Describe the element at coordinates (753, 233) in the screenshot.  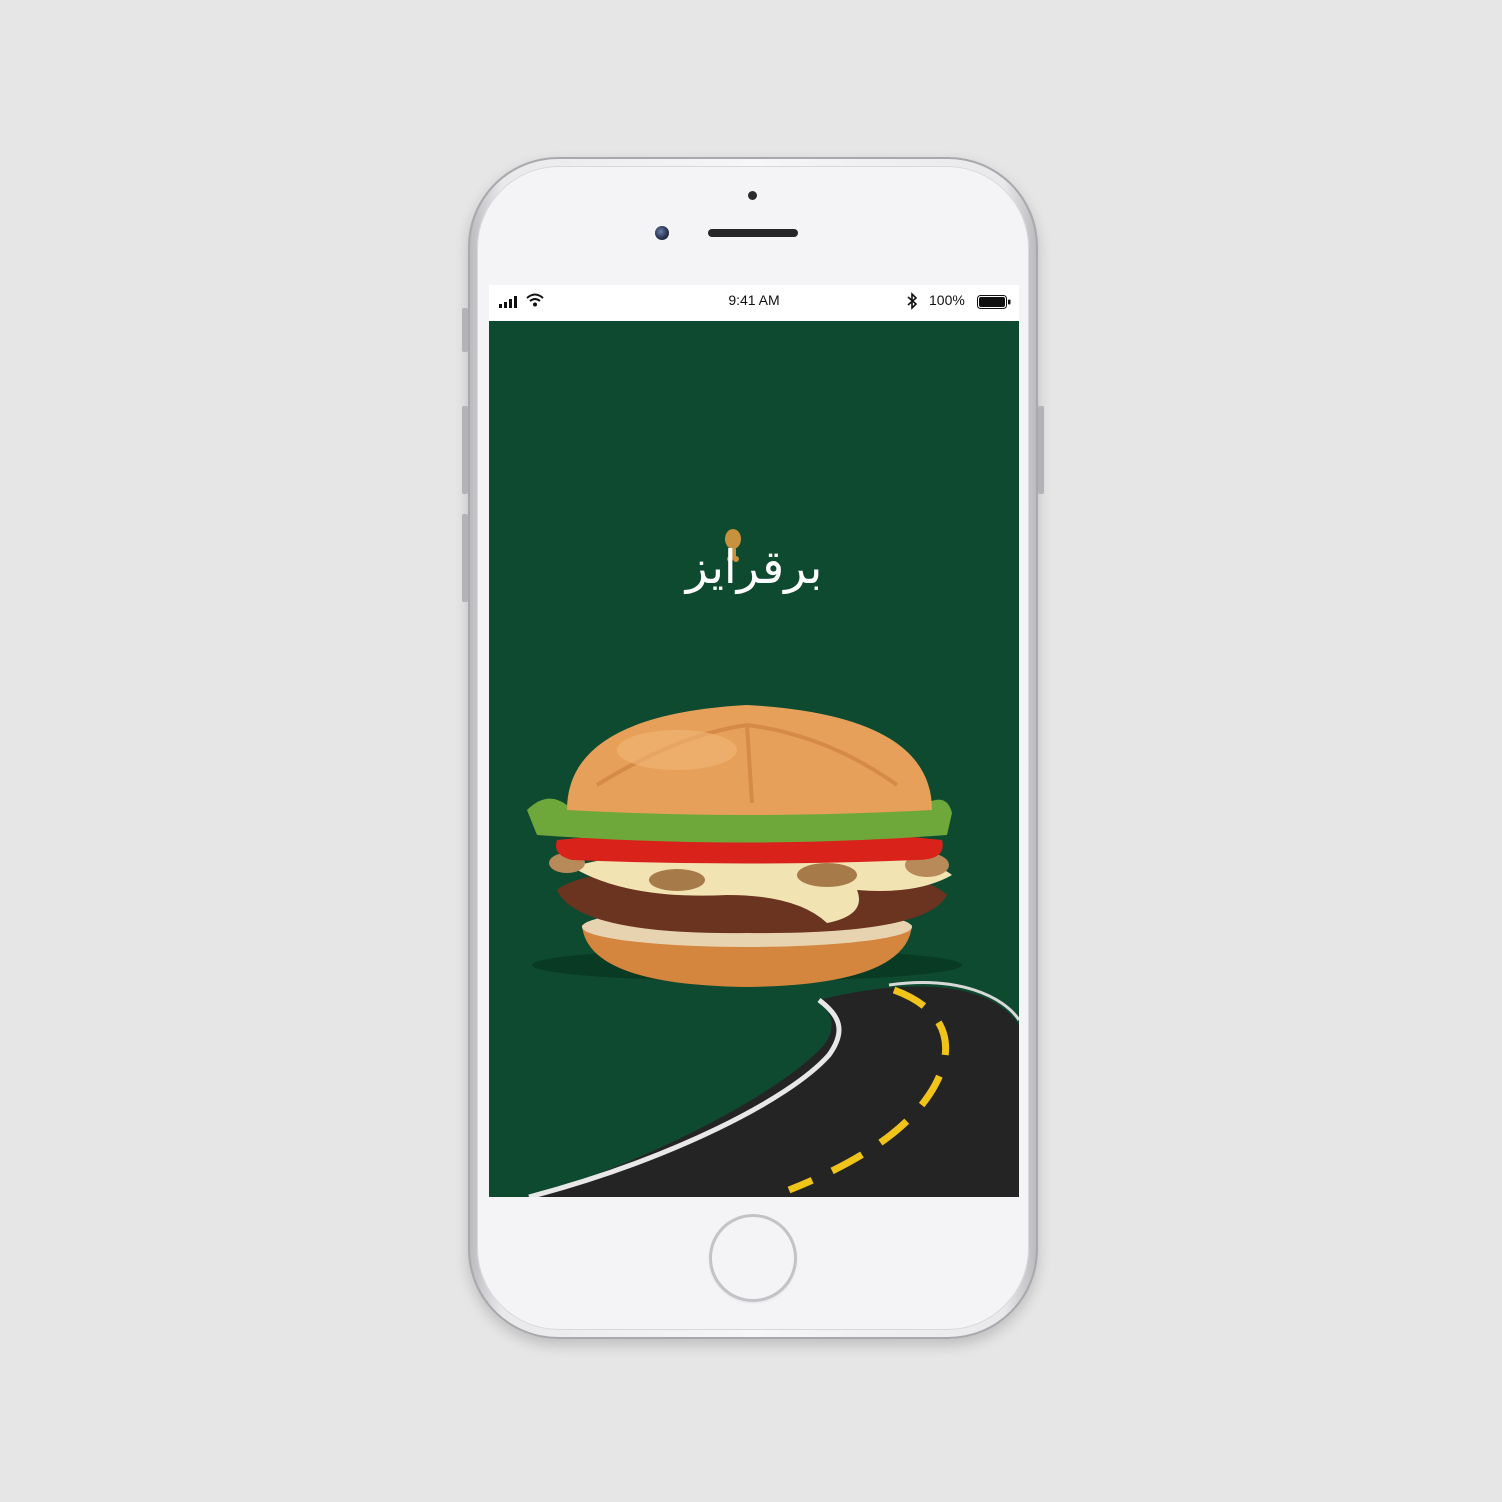
I see `earpiece-speaker` at that location.